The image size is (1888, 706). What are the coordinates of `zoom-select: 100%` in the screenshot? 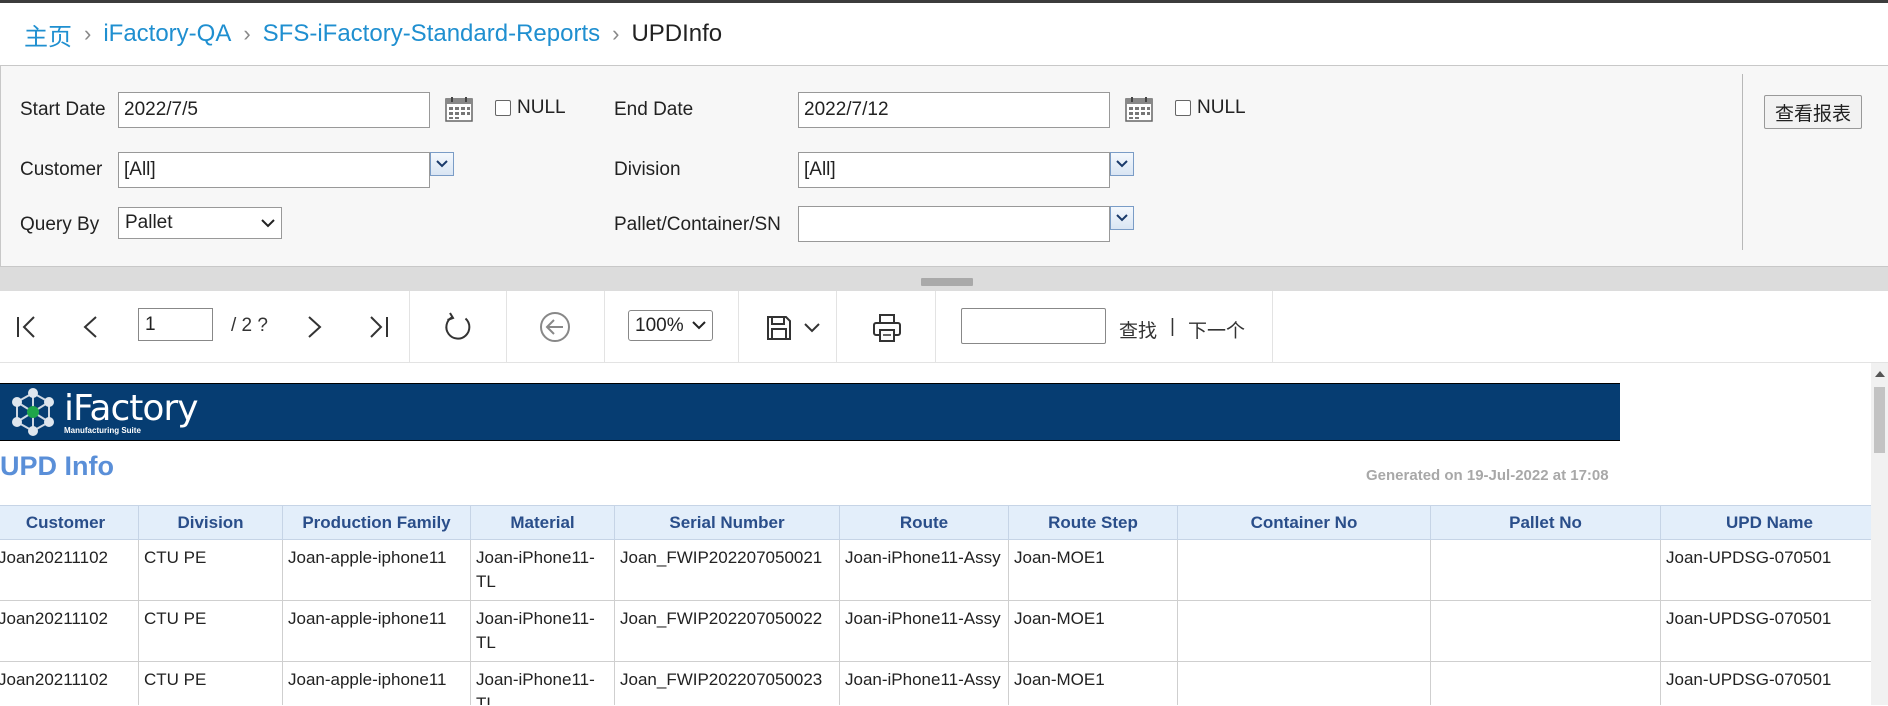 It's located at (670, 325).